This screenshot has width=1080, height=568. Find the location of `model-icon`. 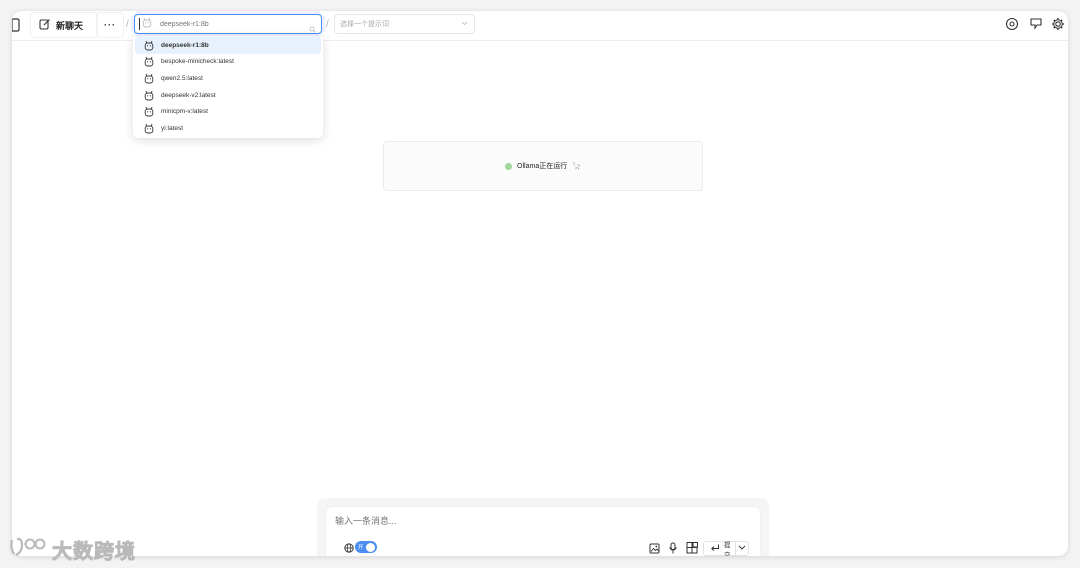

model-icon is located at coordinates (147, 24).